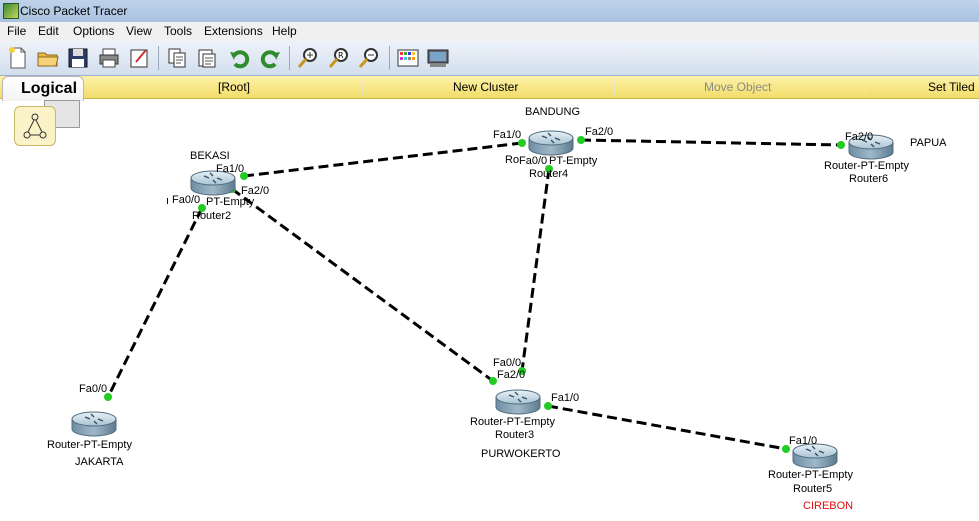 The height and width of the screenshot is (521, 979). Describe the element at coordinates (737, 87) in the screenshot. I see `move-object-button: Move Object` at that location.